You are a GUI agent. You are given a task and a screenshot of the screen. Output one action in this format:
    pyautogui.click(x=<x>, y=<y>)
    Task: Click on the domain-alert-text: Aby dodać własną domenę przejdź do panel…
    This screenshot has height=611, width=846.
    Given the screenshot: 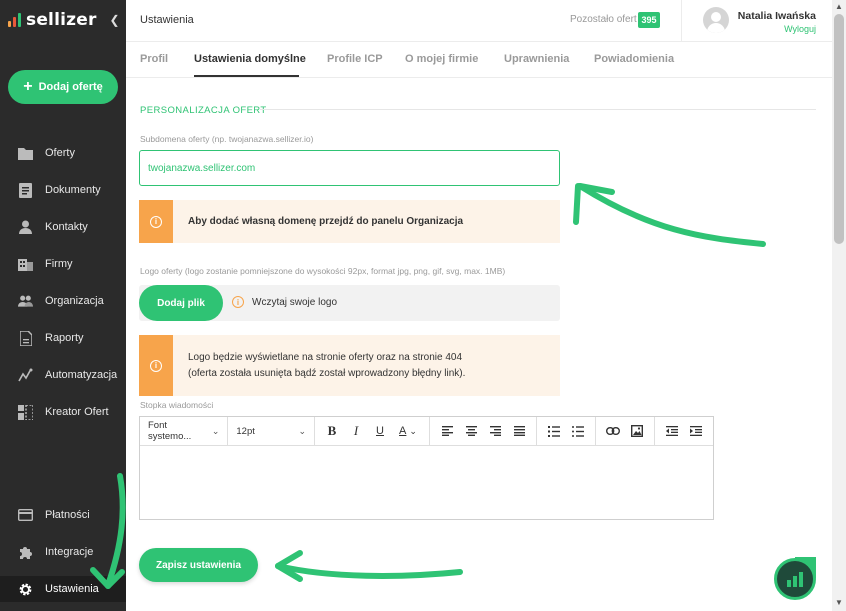 What is the action you would take?
    pyautogui.click(x=326, y=221)
    